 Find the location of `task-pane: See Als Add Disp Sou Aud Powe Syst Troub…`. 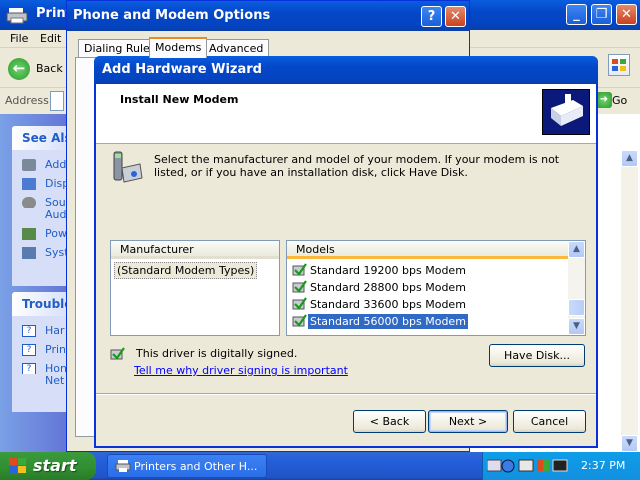

task-pane: See Als Add Disp Sou Aud Powe Syst Troub… is located at coordinates (46, 283).